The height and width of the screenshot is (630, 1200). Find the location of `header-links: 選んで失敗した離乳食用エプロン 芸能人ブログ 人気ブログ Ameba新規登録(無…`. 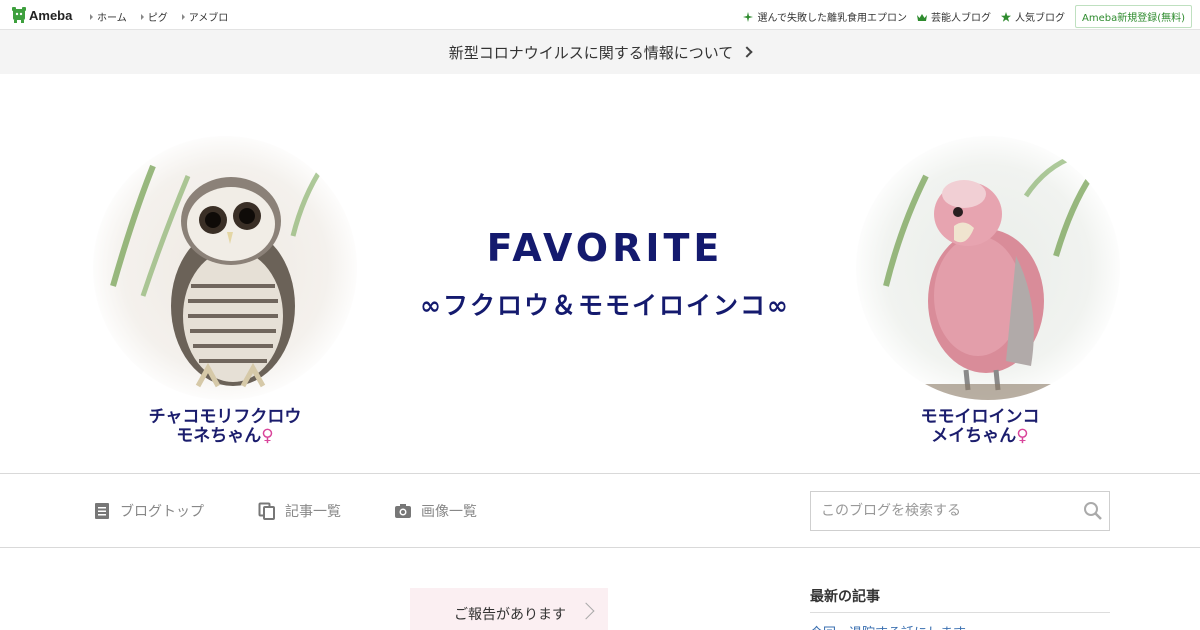

header-links: 選んで失敗した離乳食用エプロン 芸能人ブログ 人気ブログ Ameba新規登録(無… is located at coordinates (967, 16).